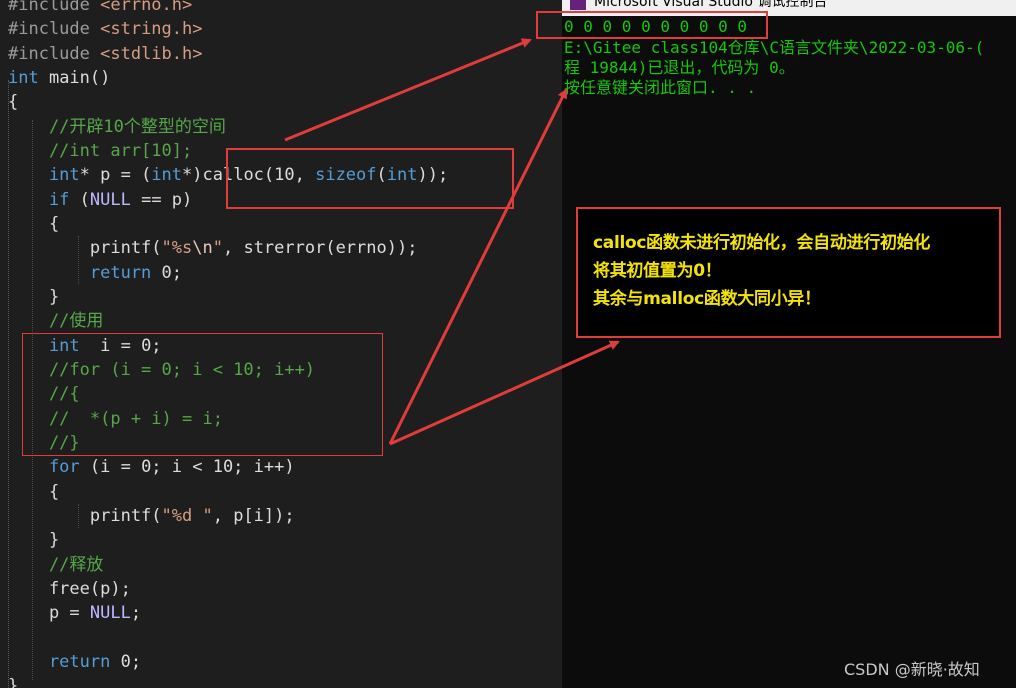 The width and height of the screenshot is (1016, 688). Describe the element at coordinates (39, 199) in the screenshot. I see `code-token: if` at that location.